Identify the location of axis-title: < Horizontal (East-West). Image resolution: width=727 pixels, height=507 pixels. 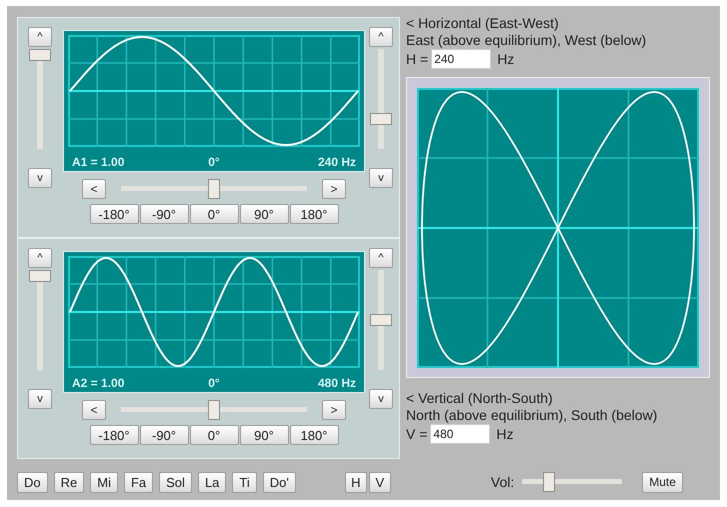
(483, 23).